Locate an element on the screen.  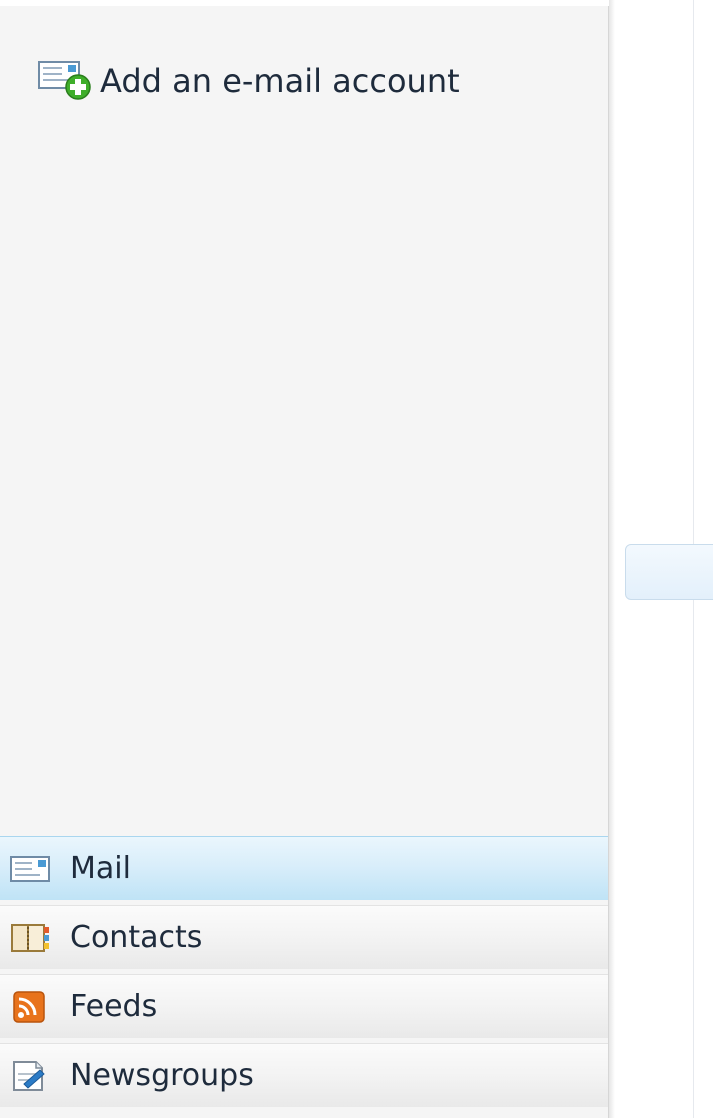
nav-item-label: Contacts is located at coordinates (136, 937).